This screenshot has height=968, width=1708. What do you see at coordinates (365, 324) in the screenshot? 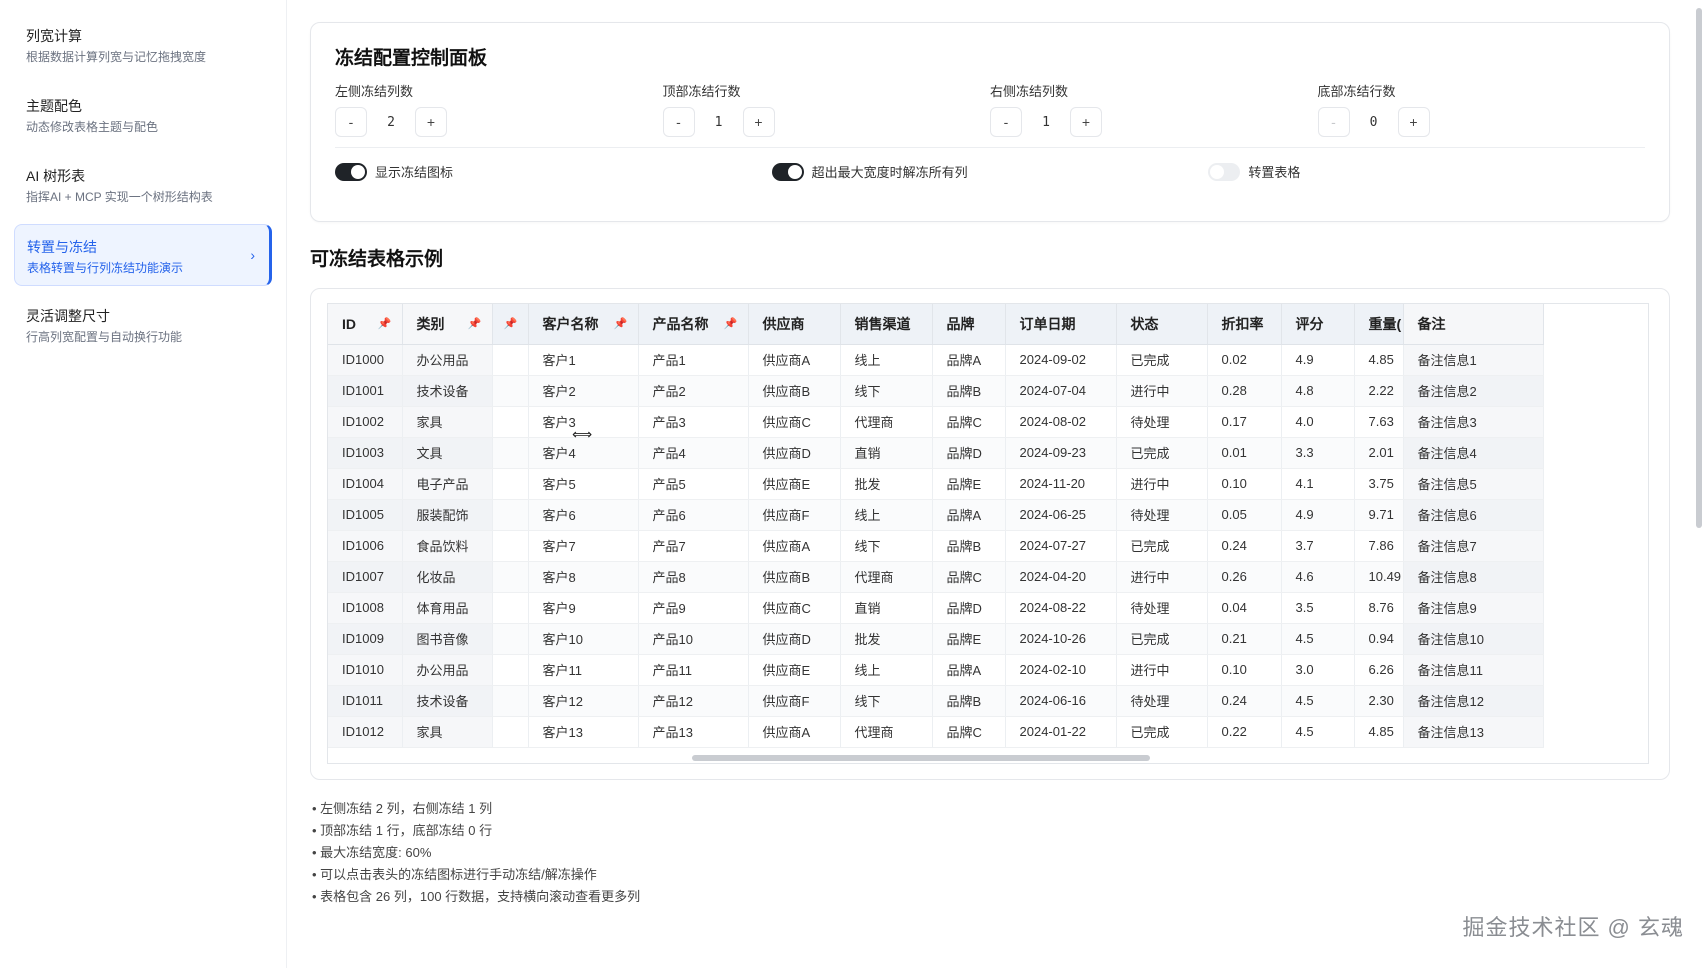
I see `column-header: ID 📌` at bounding box center [365, 324].